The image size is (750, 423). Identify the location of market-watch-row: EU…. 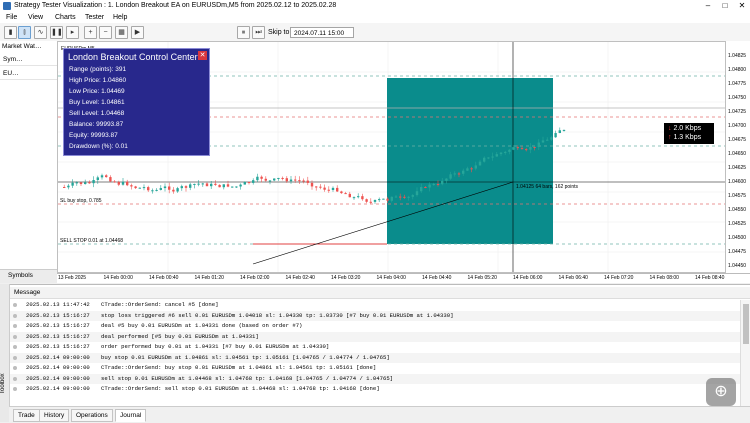
(28, 73).